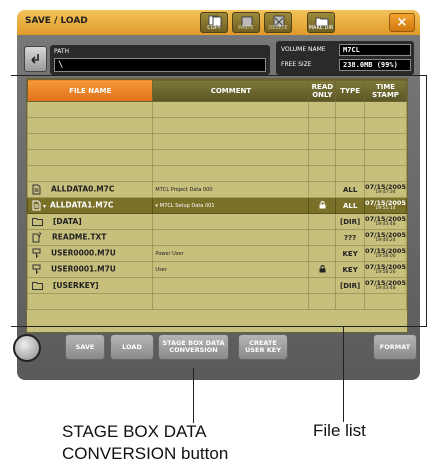 The image size is (432, 465). What do you see at coordinates (375, 65) in the screenshot?
I see `free-size-value: 238.0MB (99%)` at bounding box center [375, 65].